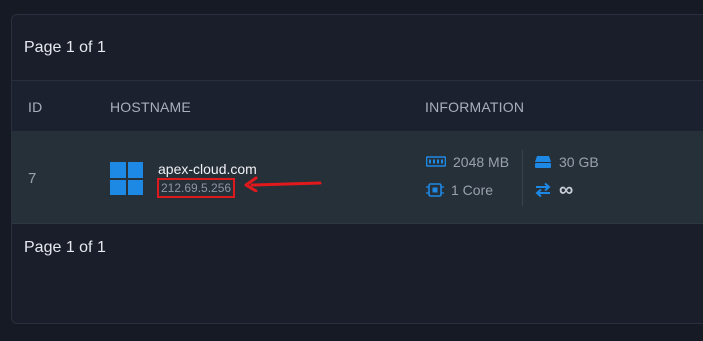  Describe the element at coordinates (65, 247) in the screenshot. I see `pagination-bottom: Page 1 of 1` at that location.